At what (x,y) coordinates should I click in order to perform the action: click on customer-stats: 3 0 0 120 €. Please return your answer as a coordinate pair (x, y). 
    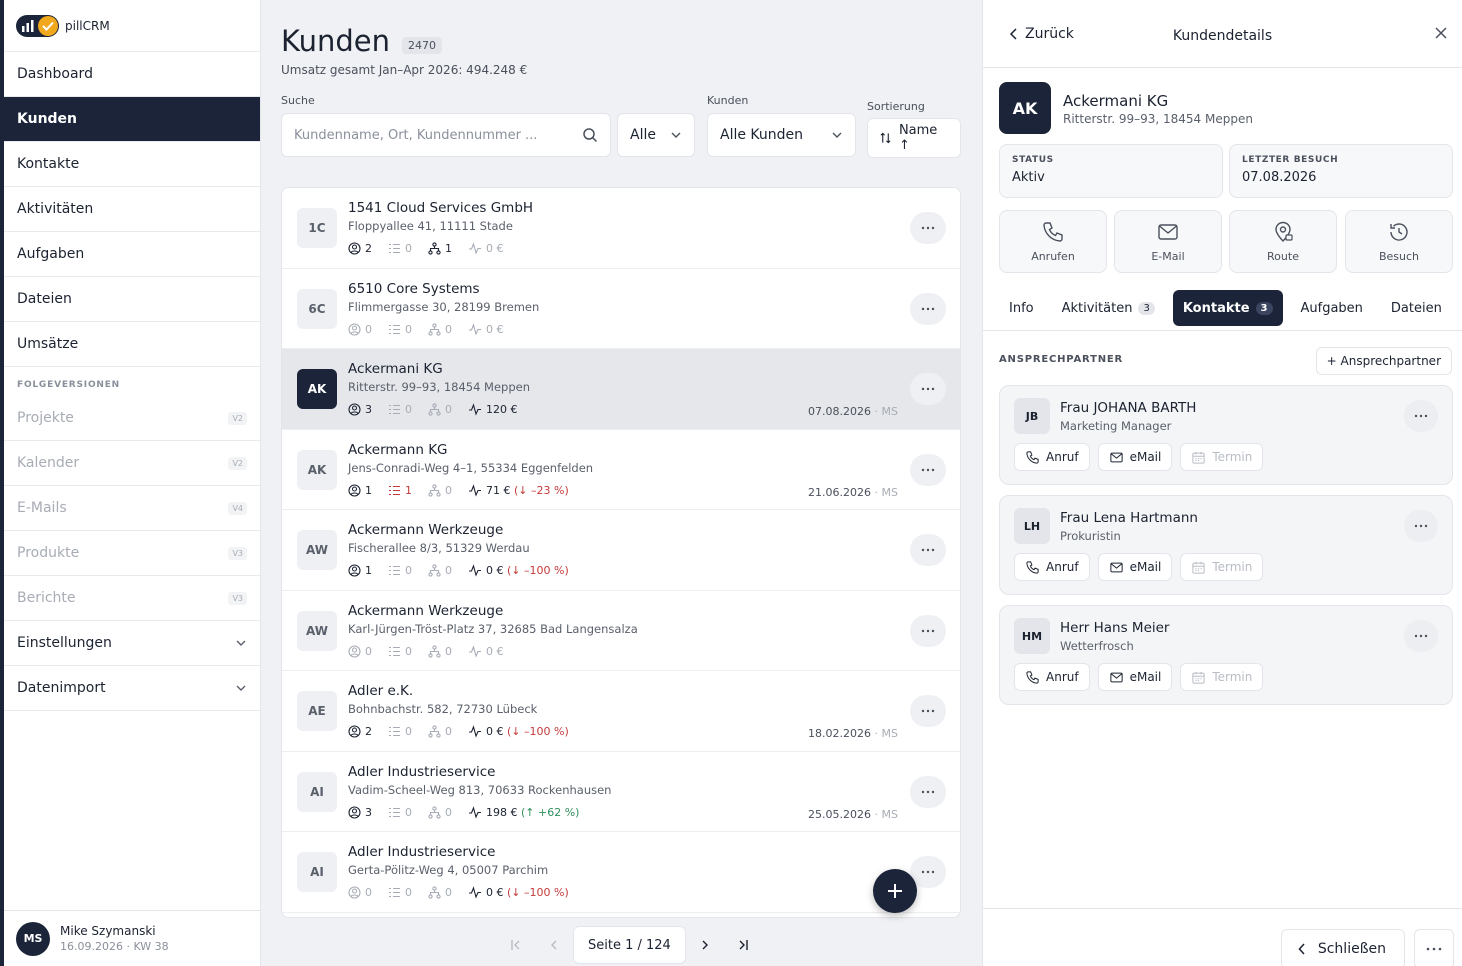
    Looking at the image, I should click on (441, 409).